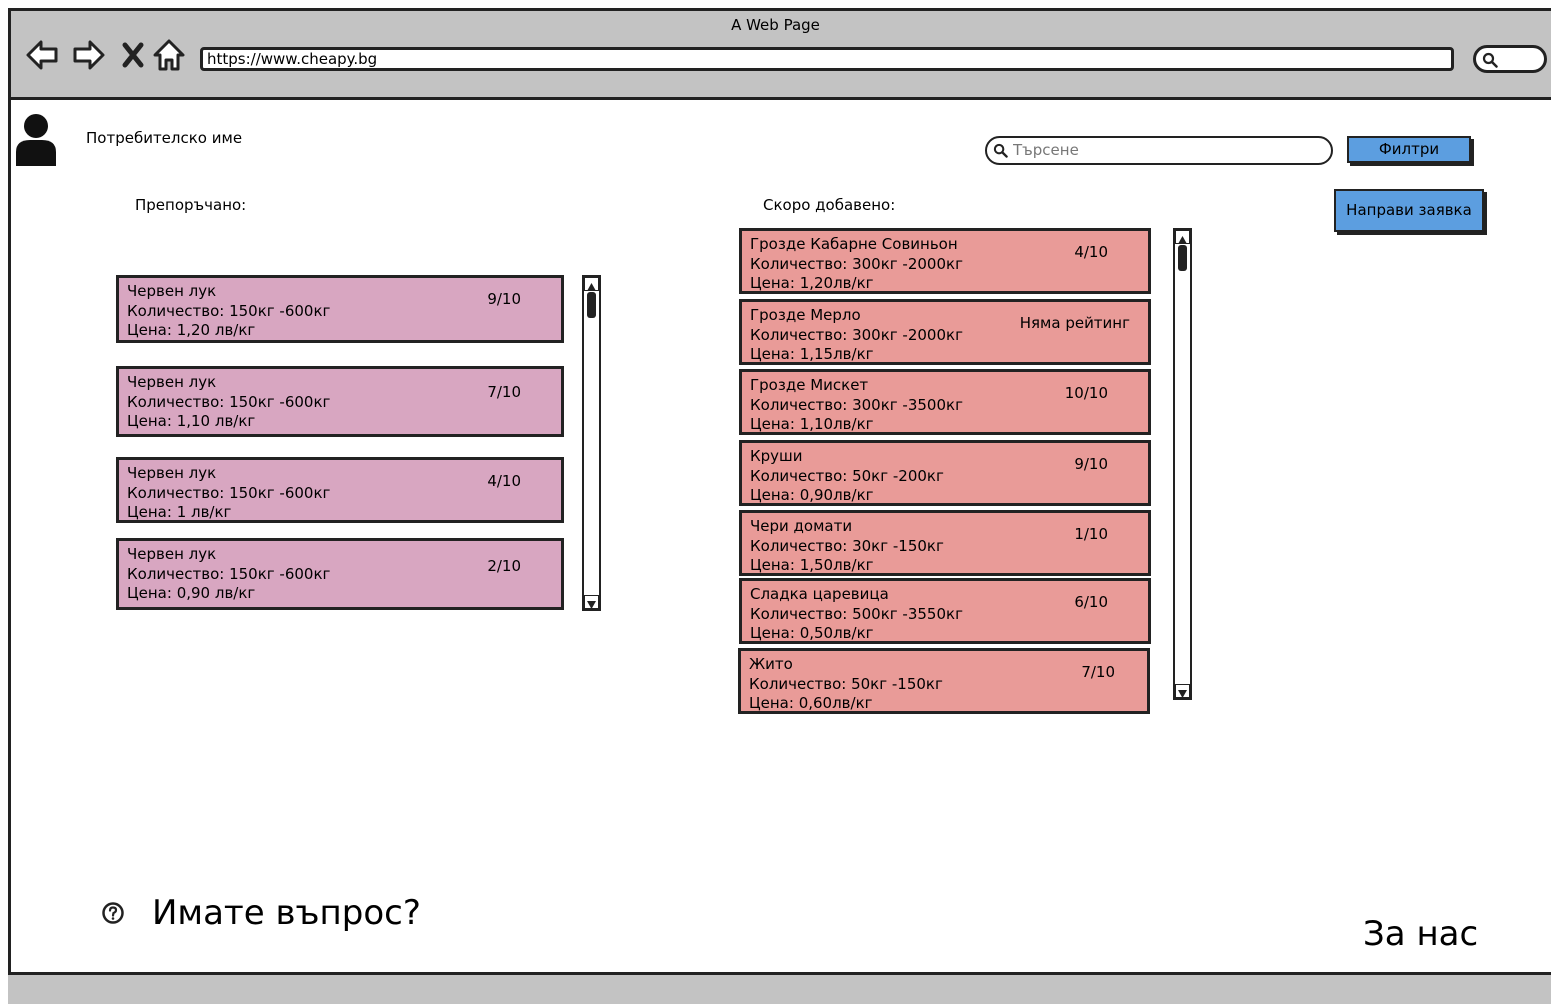 The height and width of the screenshot is (1004, 1551). Describe the element at coordinates (113, 913) in the screenshot. I see `question-icon` at that location.